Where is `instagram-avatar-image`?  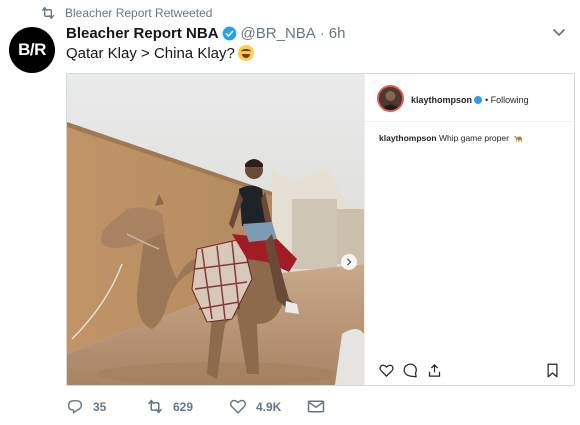 instagram-avatar-image is located at coordinates (390, 98).